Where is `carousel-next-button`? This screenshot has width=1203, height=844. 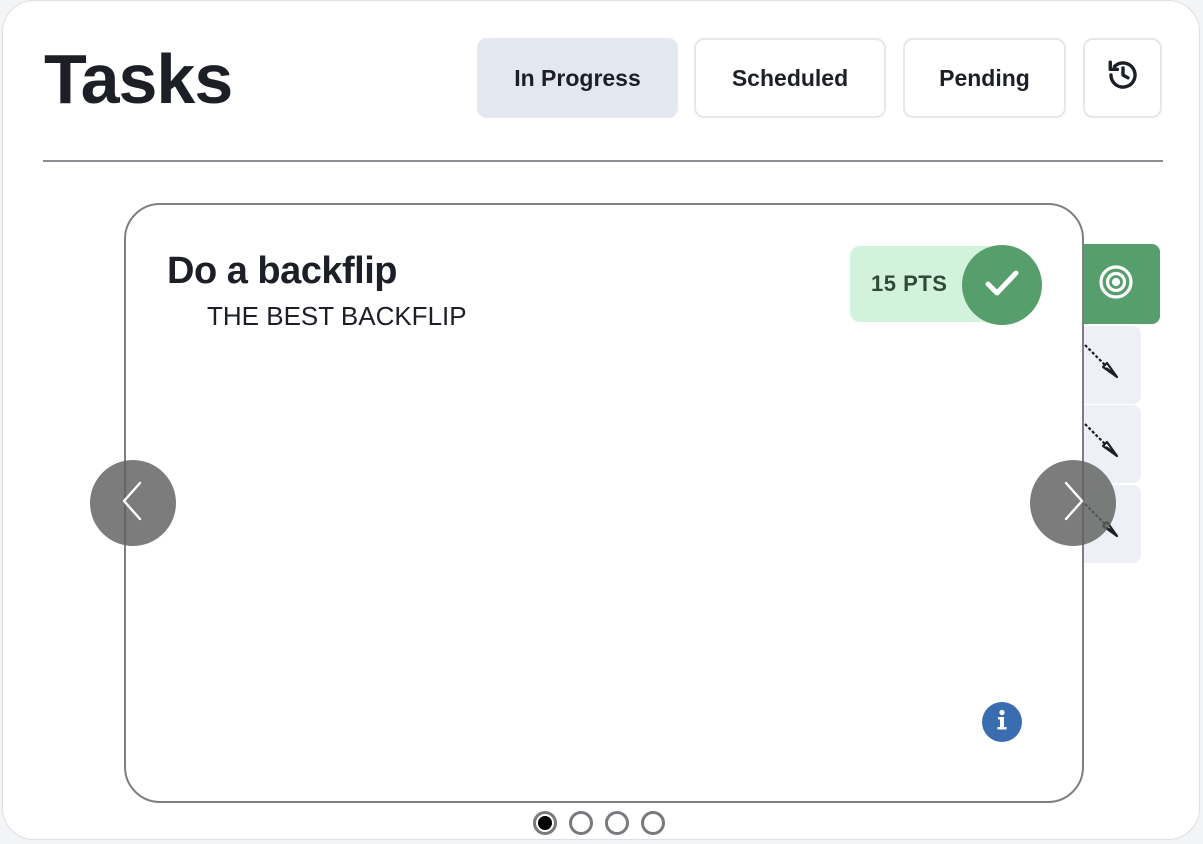
carousel-next-button is located at coordinates (1073, 503).